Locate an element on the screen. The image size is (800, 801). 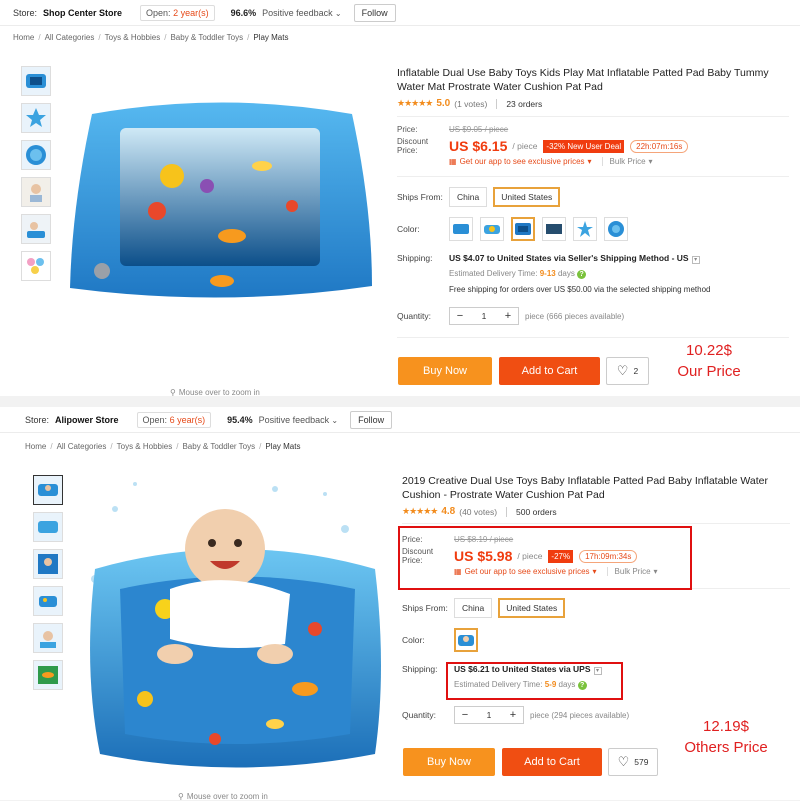
delivery-time: Estimated Delivery Time: 9-13 days ? is located at coordinates (579, 274).